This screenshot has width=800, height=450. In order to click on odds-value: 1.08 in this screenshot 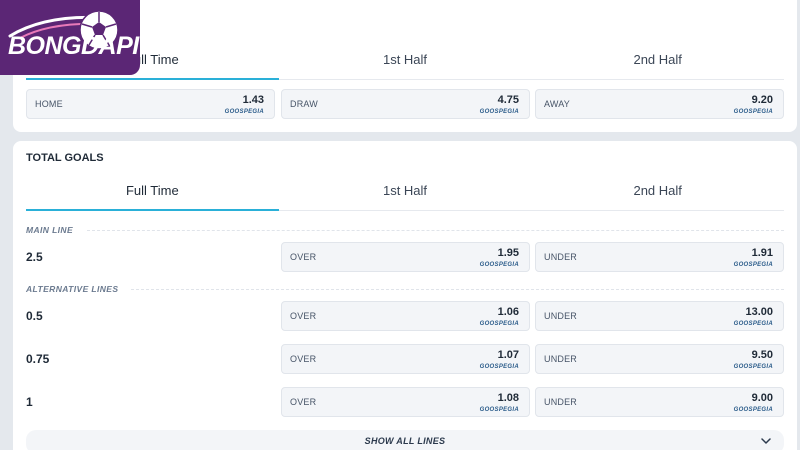, I will do `click(508, 398)`.